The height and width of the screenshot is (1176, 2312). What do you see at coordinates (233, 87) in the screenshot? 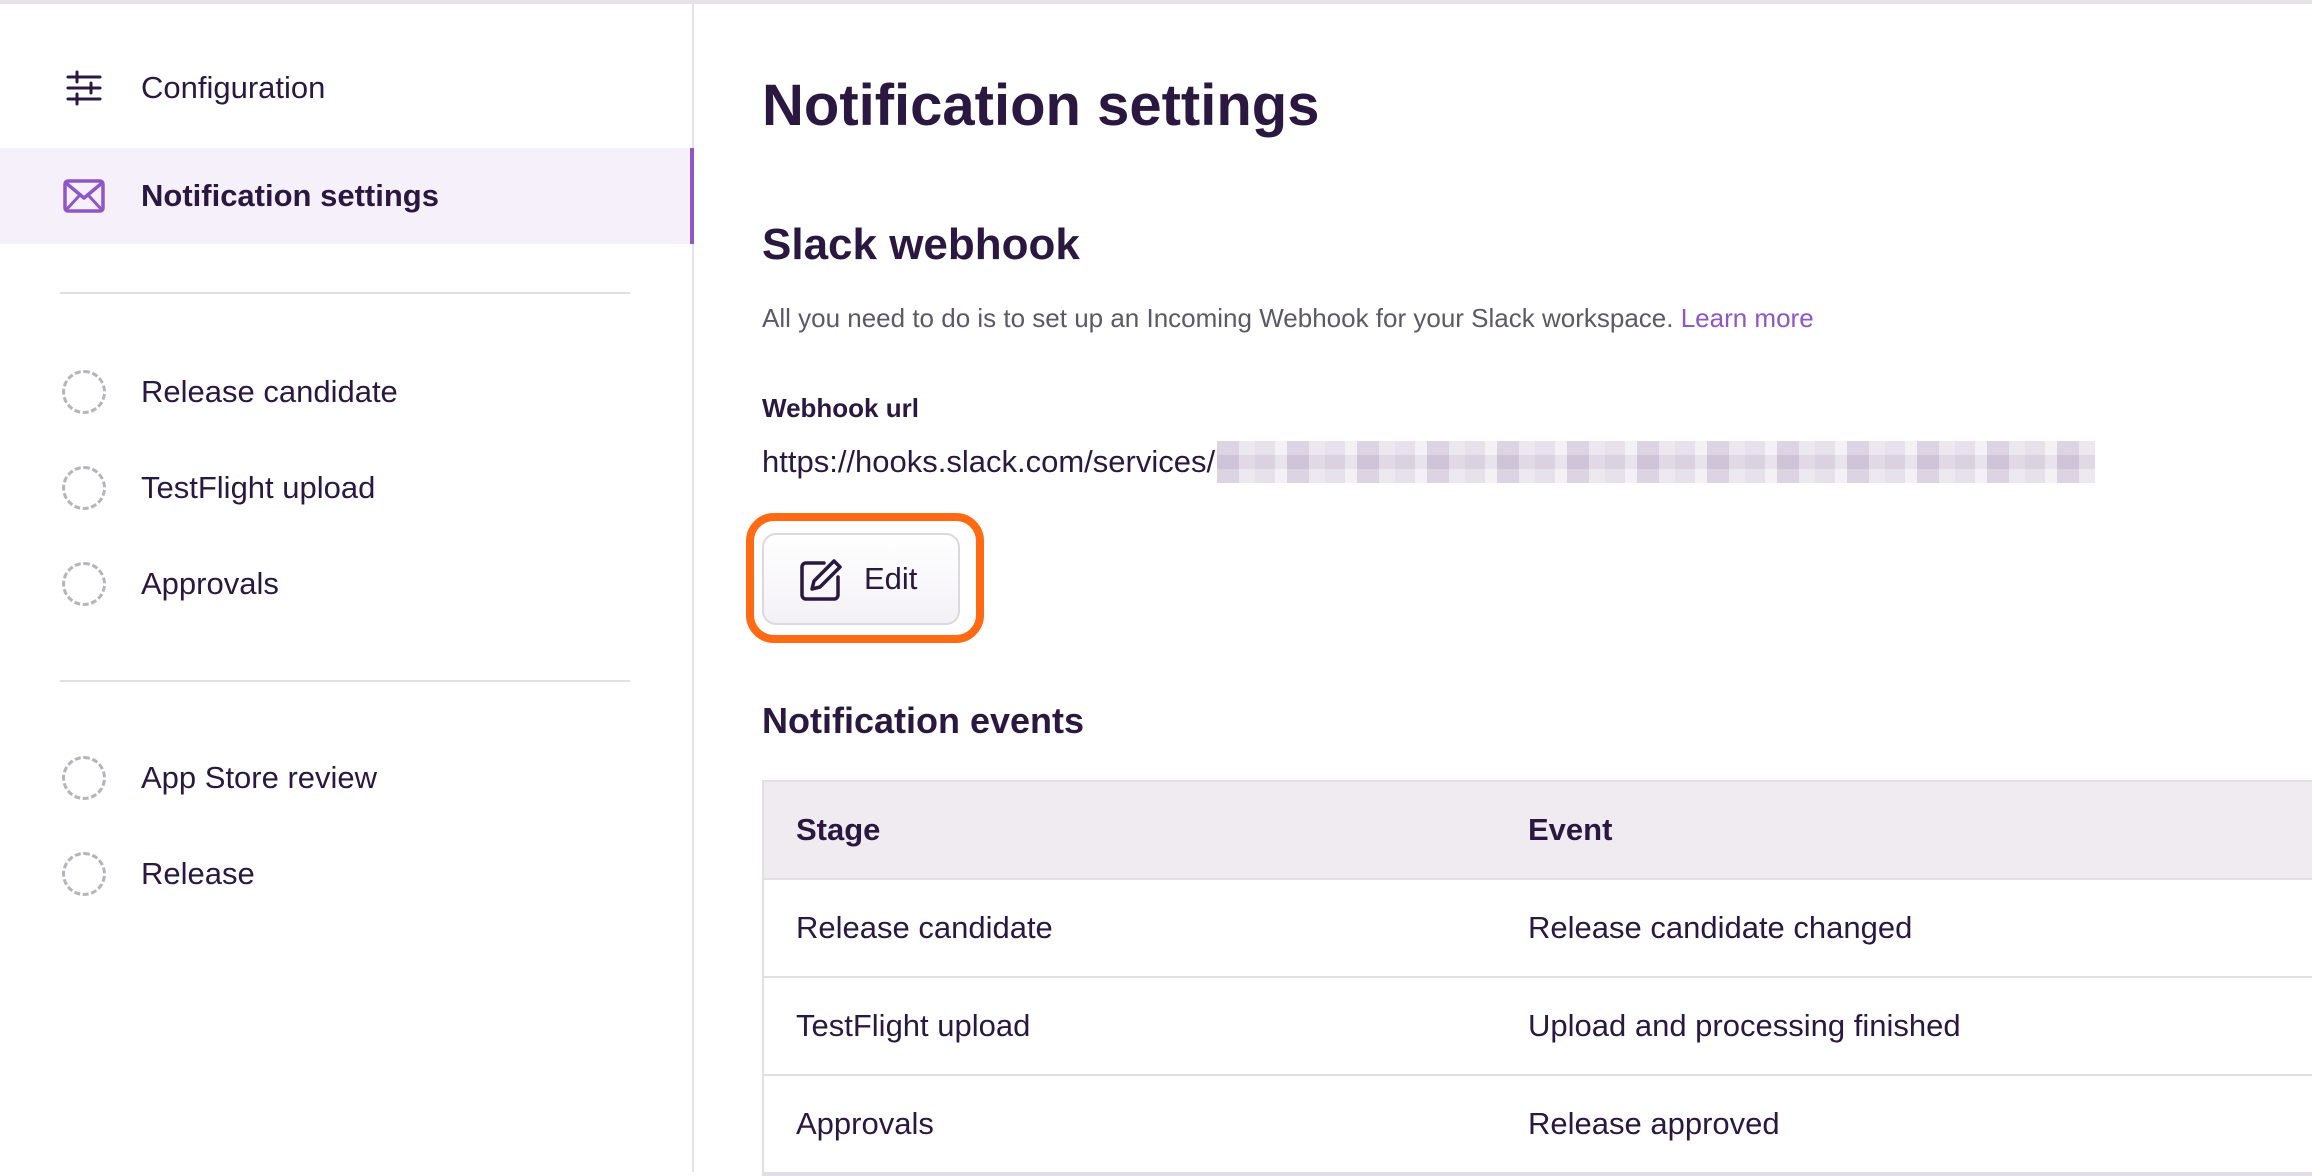
I see `sidebar-item-label: Configuration` at bounding box center [233, 87].